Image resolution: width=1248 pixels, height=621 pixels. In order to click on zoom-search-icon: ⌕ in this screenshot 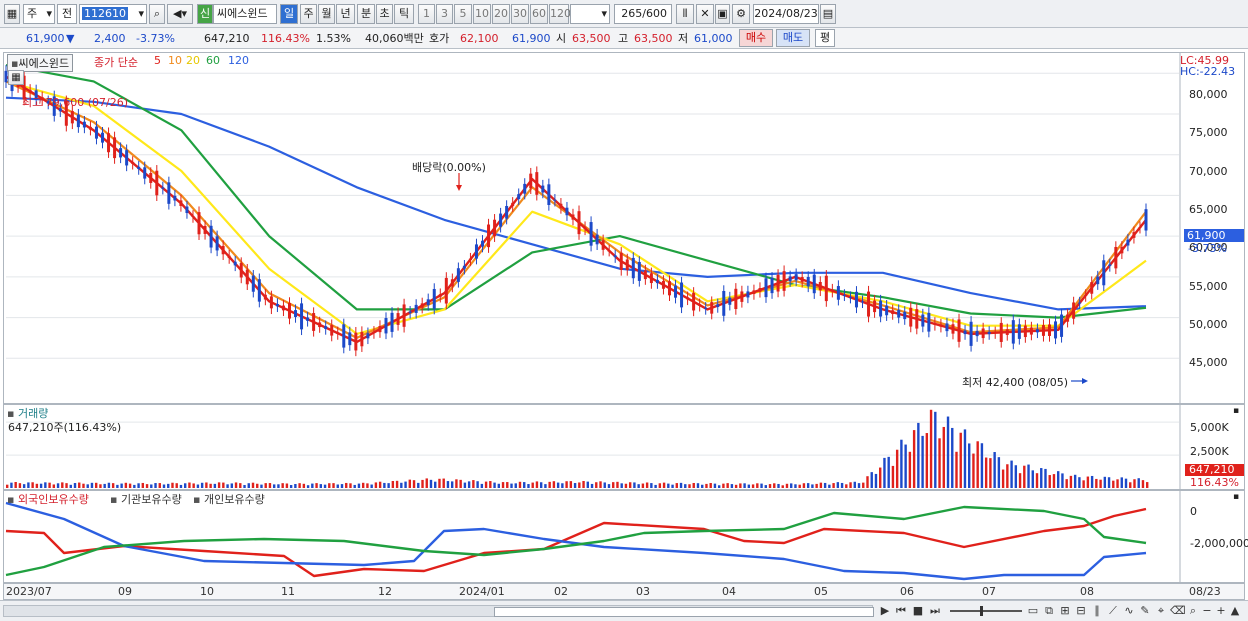, I will do `click(1193, 611)`.